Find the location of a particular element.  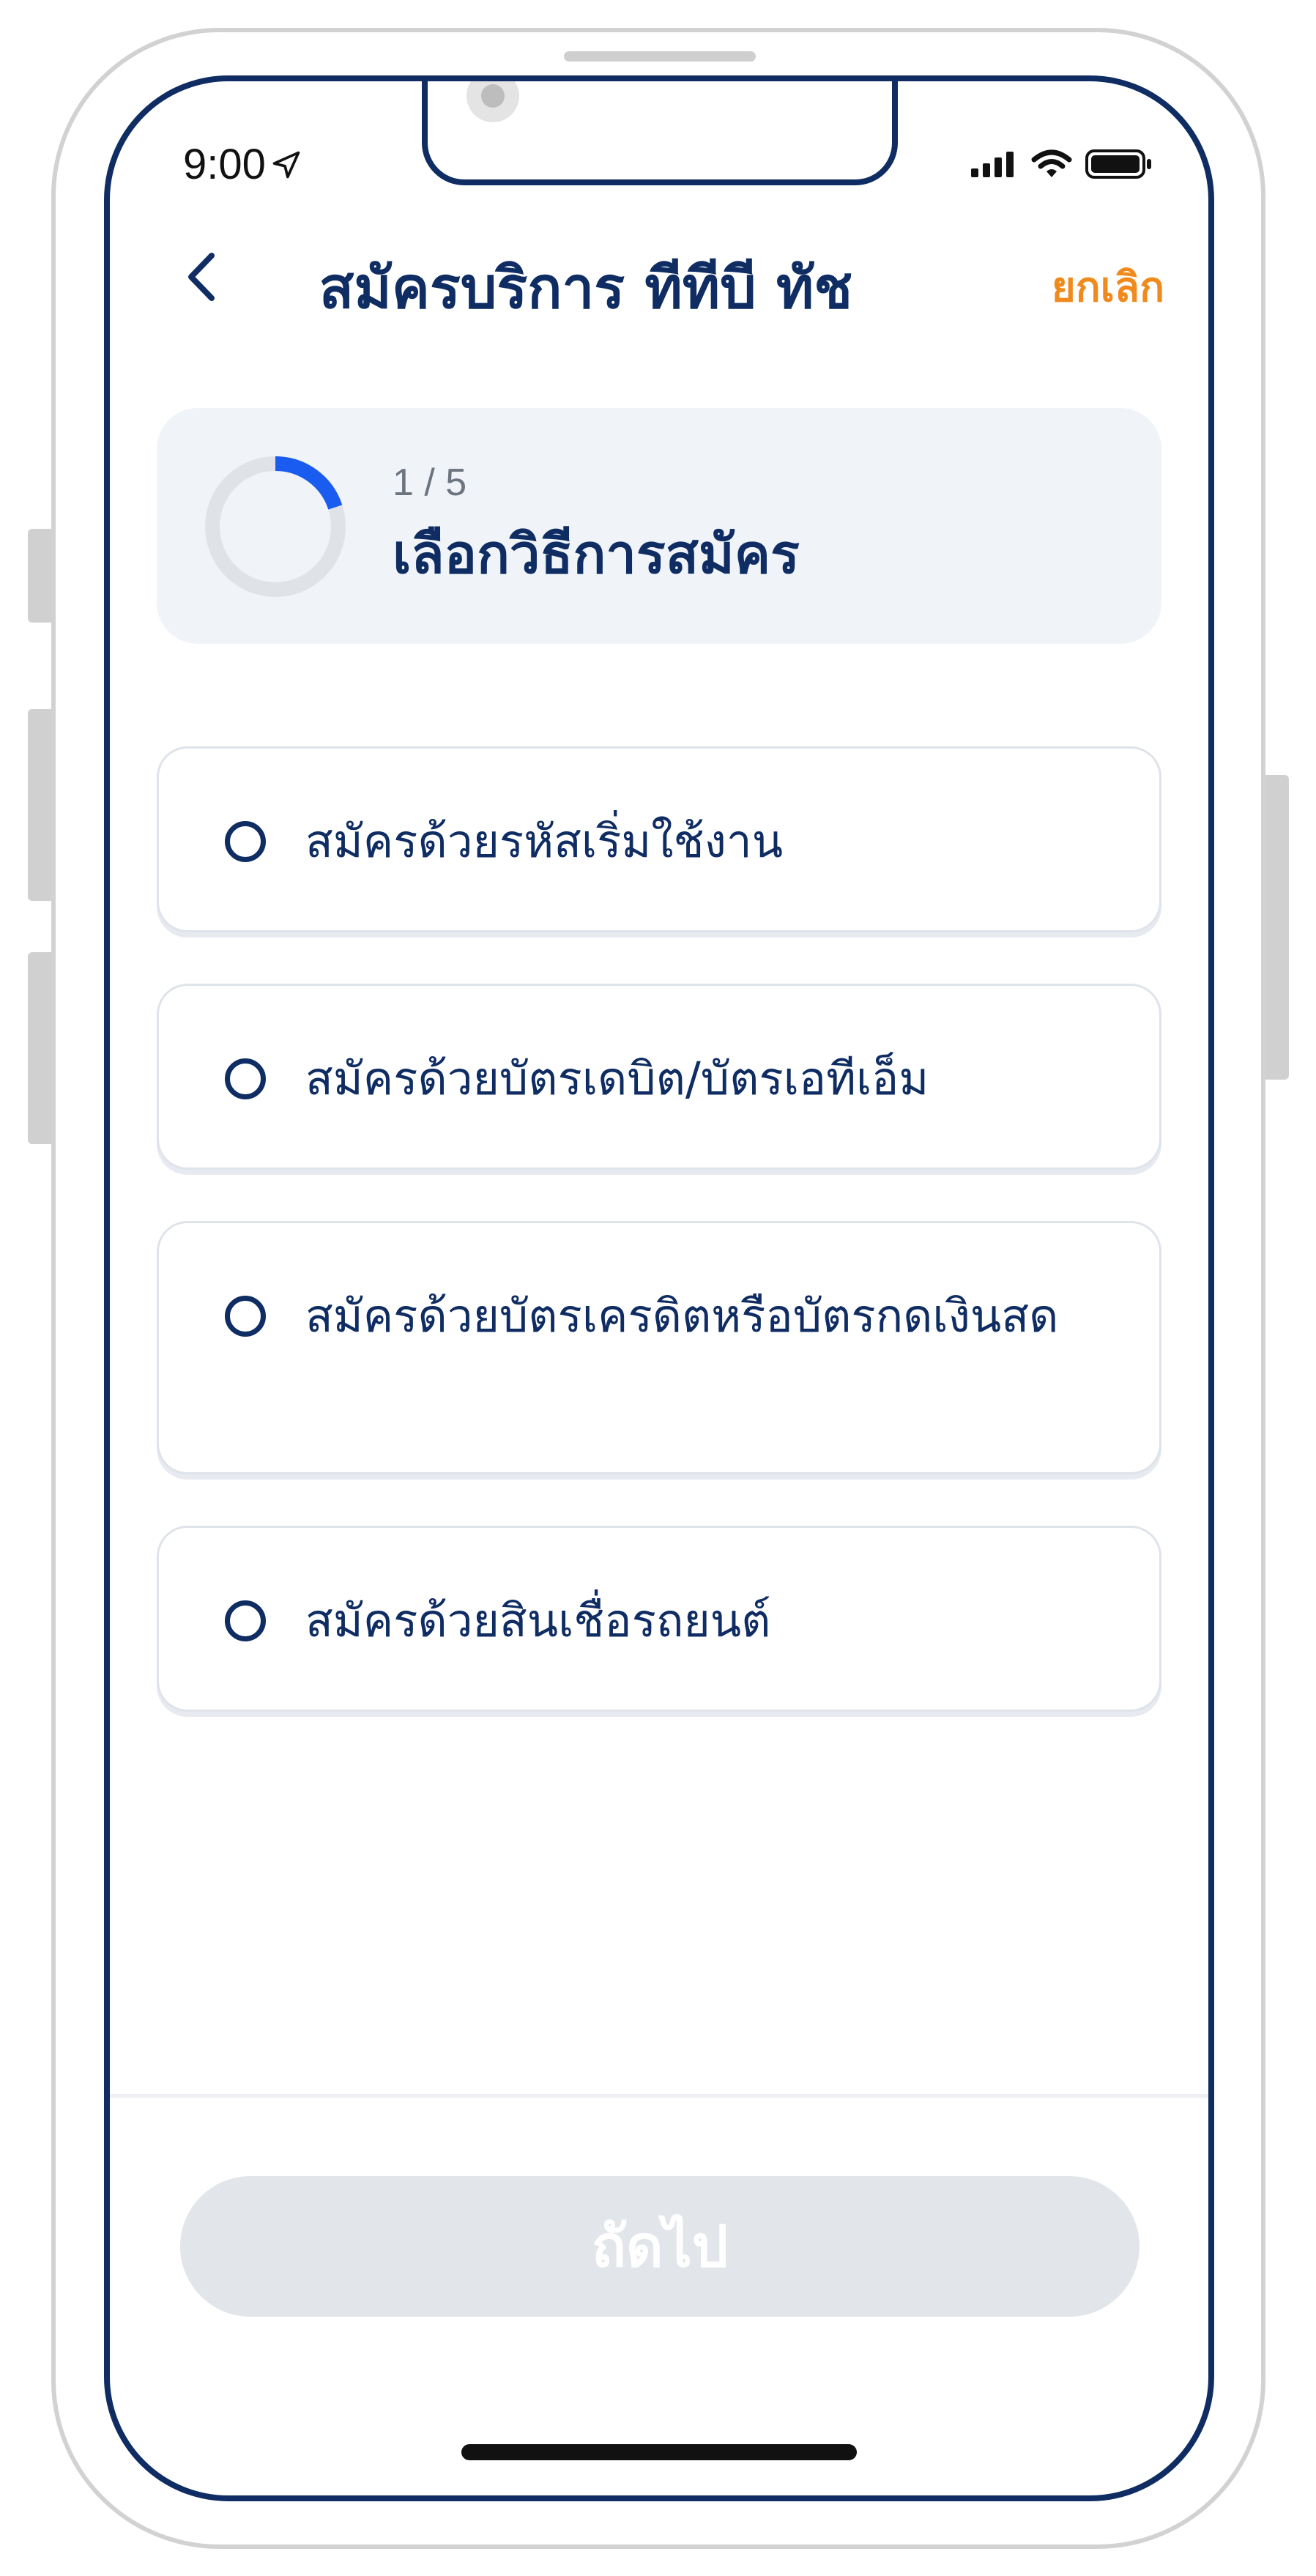

cellular-signal-icon is located at coordinates (992, 164).